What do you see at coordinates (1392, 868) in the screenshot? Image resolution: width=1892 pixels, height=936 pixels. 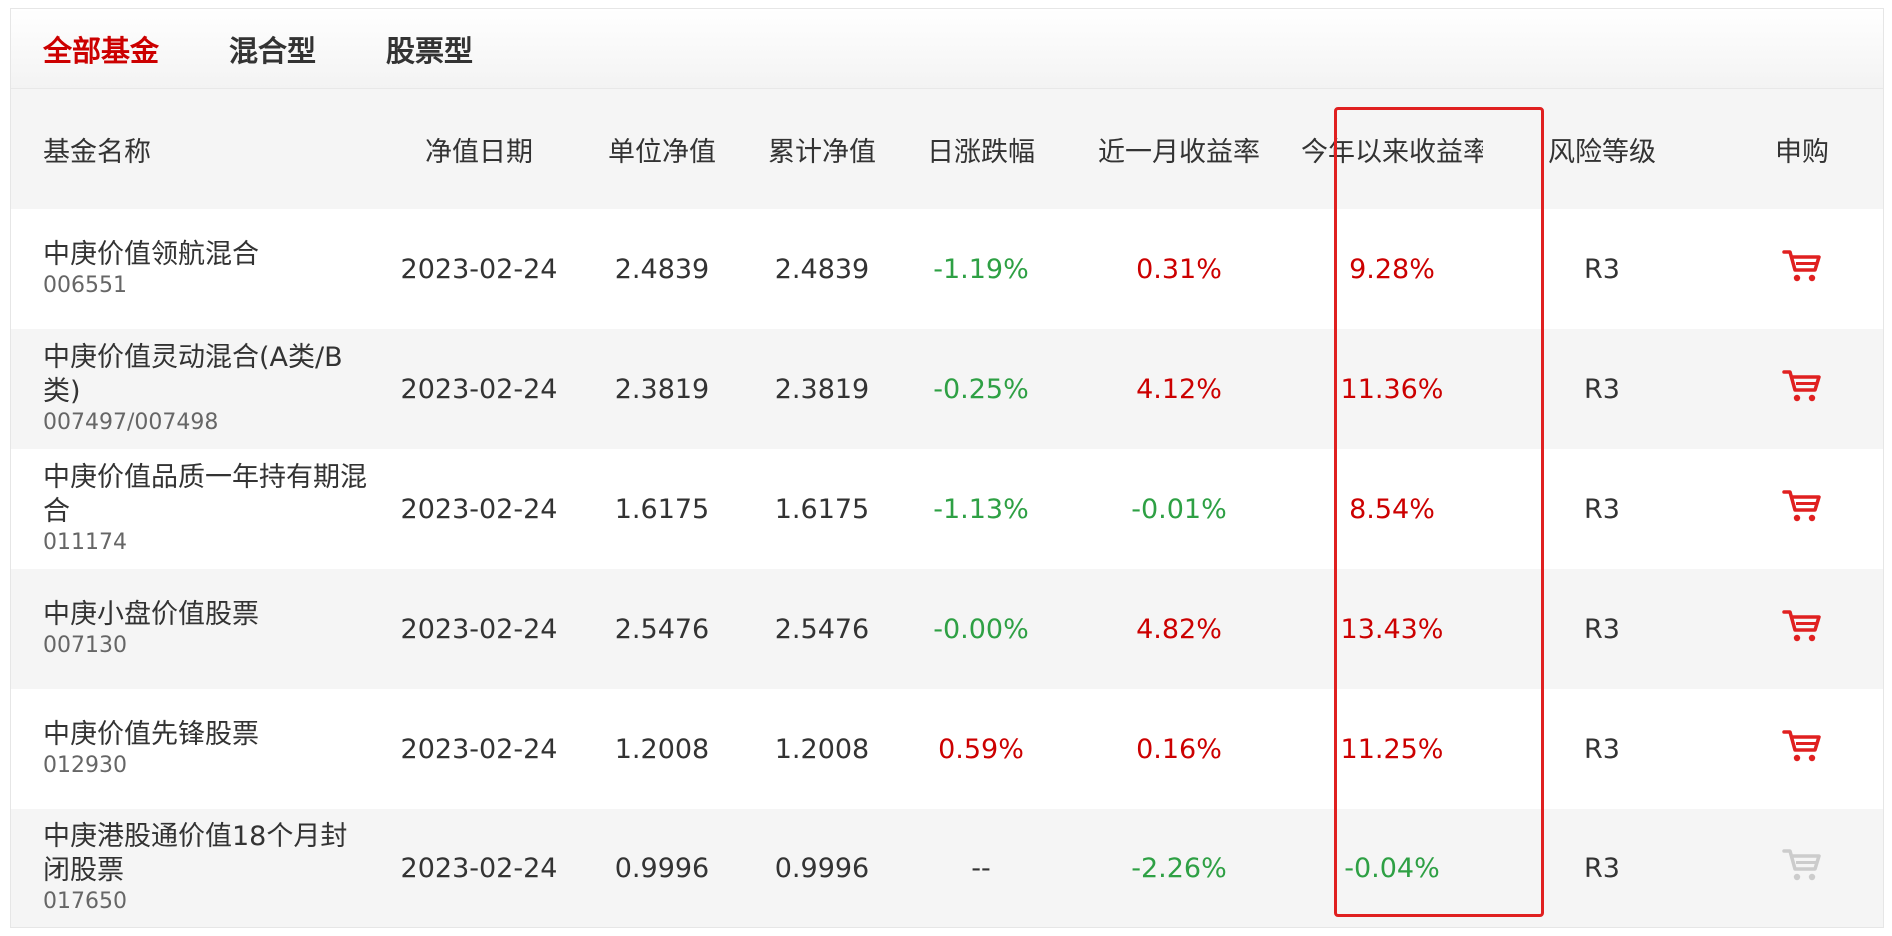 I see `ytd-return: -0.04%` at bounding box center [1392, 868].